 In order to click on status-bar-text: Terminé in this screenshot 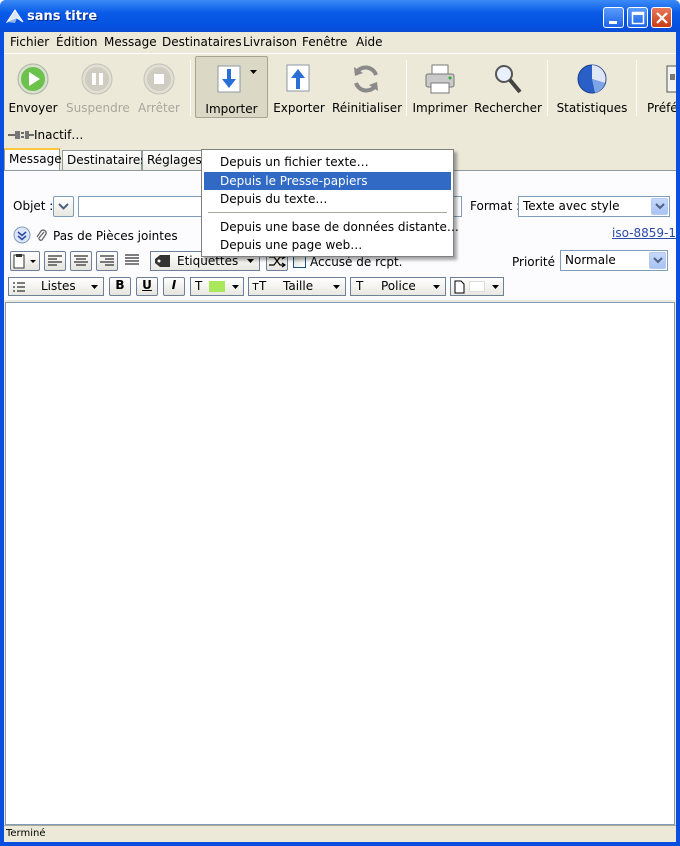, I will do `click(26, 833)`.